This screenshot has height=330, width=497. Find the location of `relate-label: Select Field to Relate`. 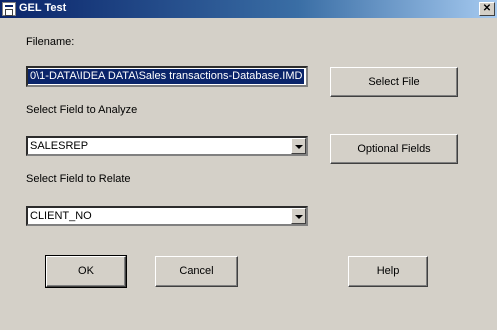

relate-label: Select Field to Relate is located at coordinates (78, 179).